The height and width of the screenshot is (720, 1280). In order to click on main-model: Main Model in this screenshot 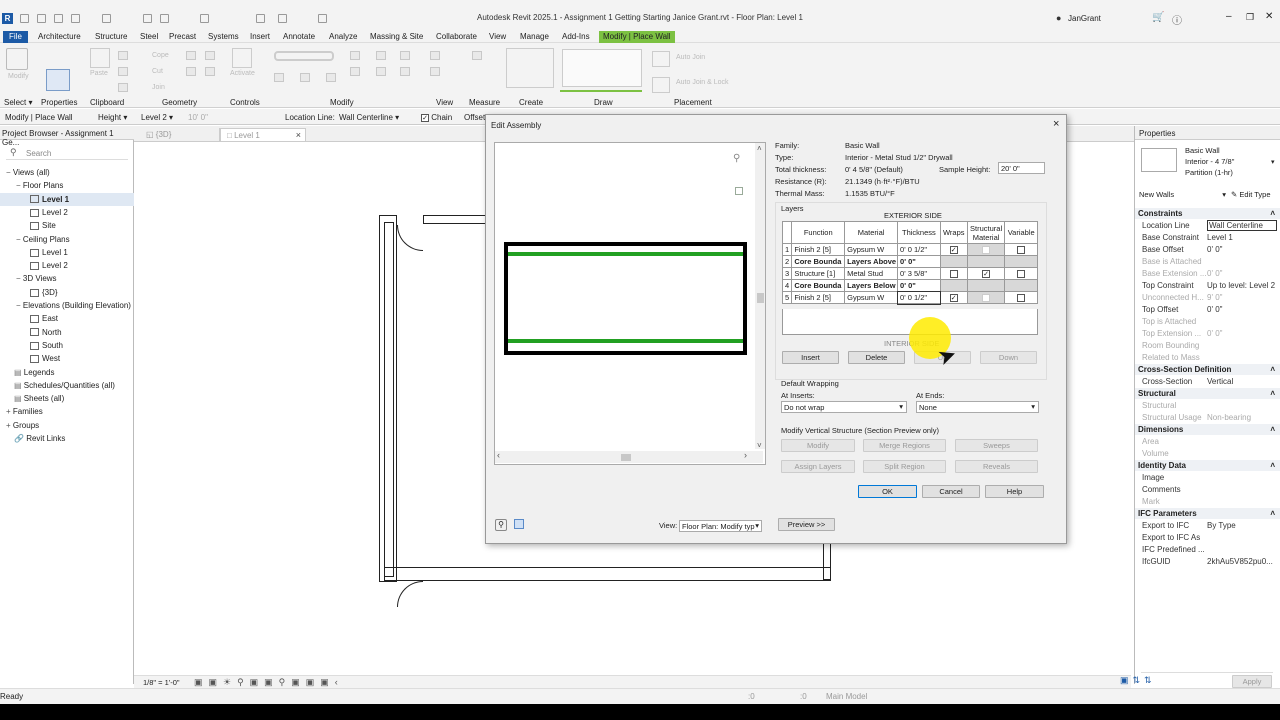, I will do `click(846, 696)`.